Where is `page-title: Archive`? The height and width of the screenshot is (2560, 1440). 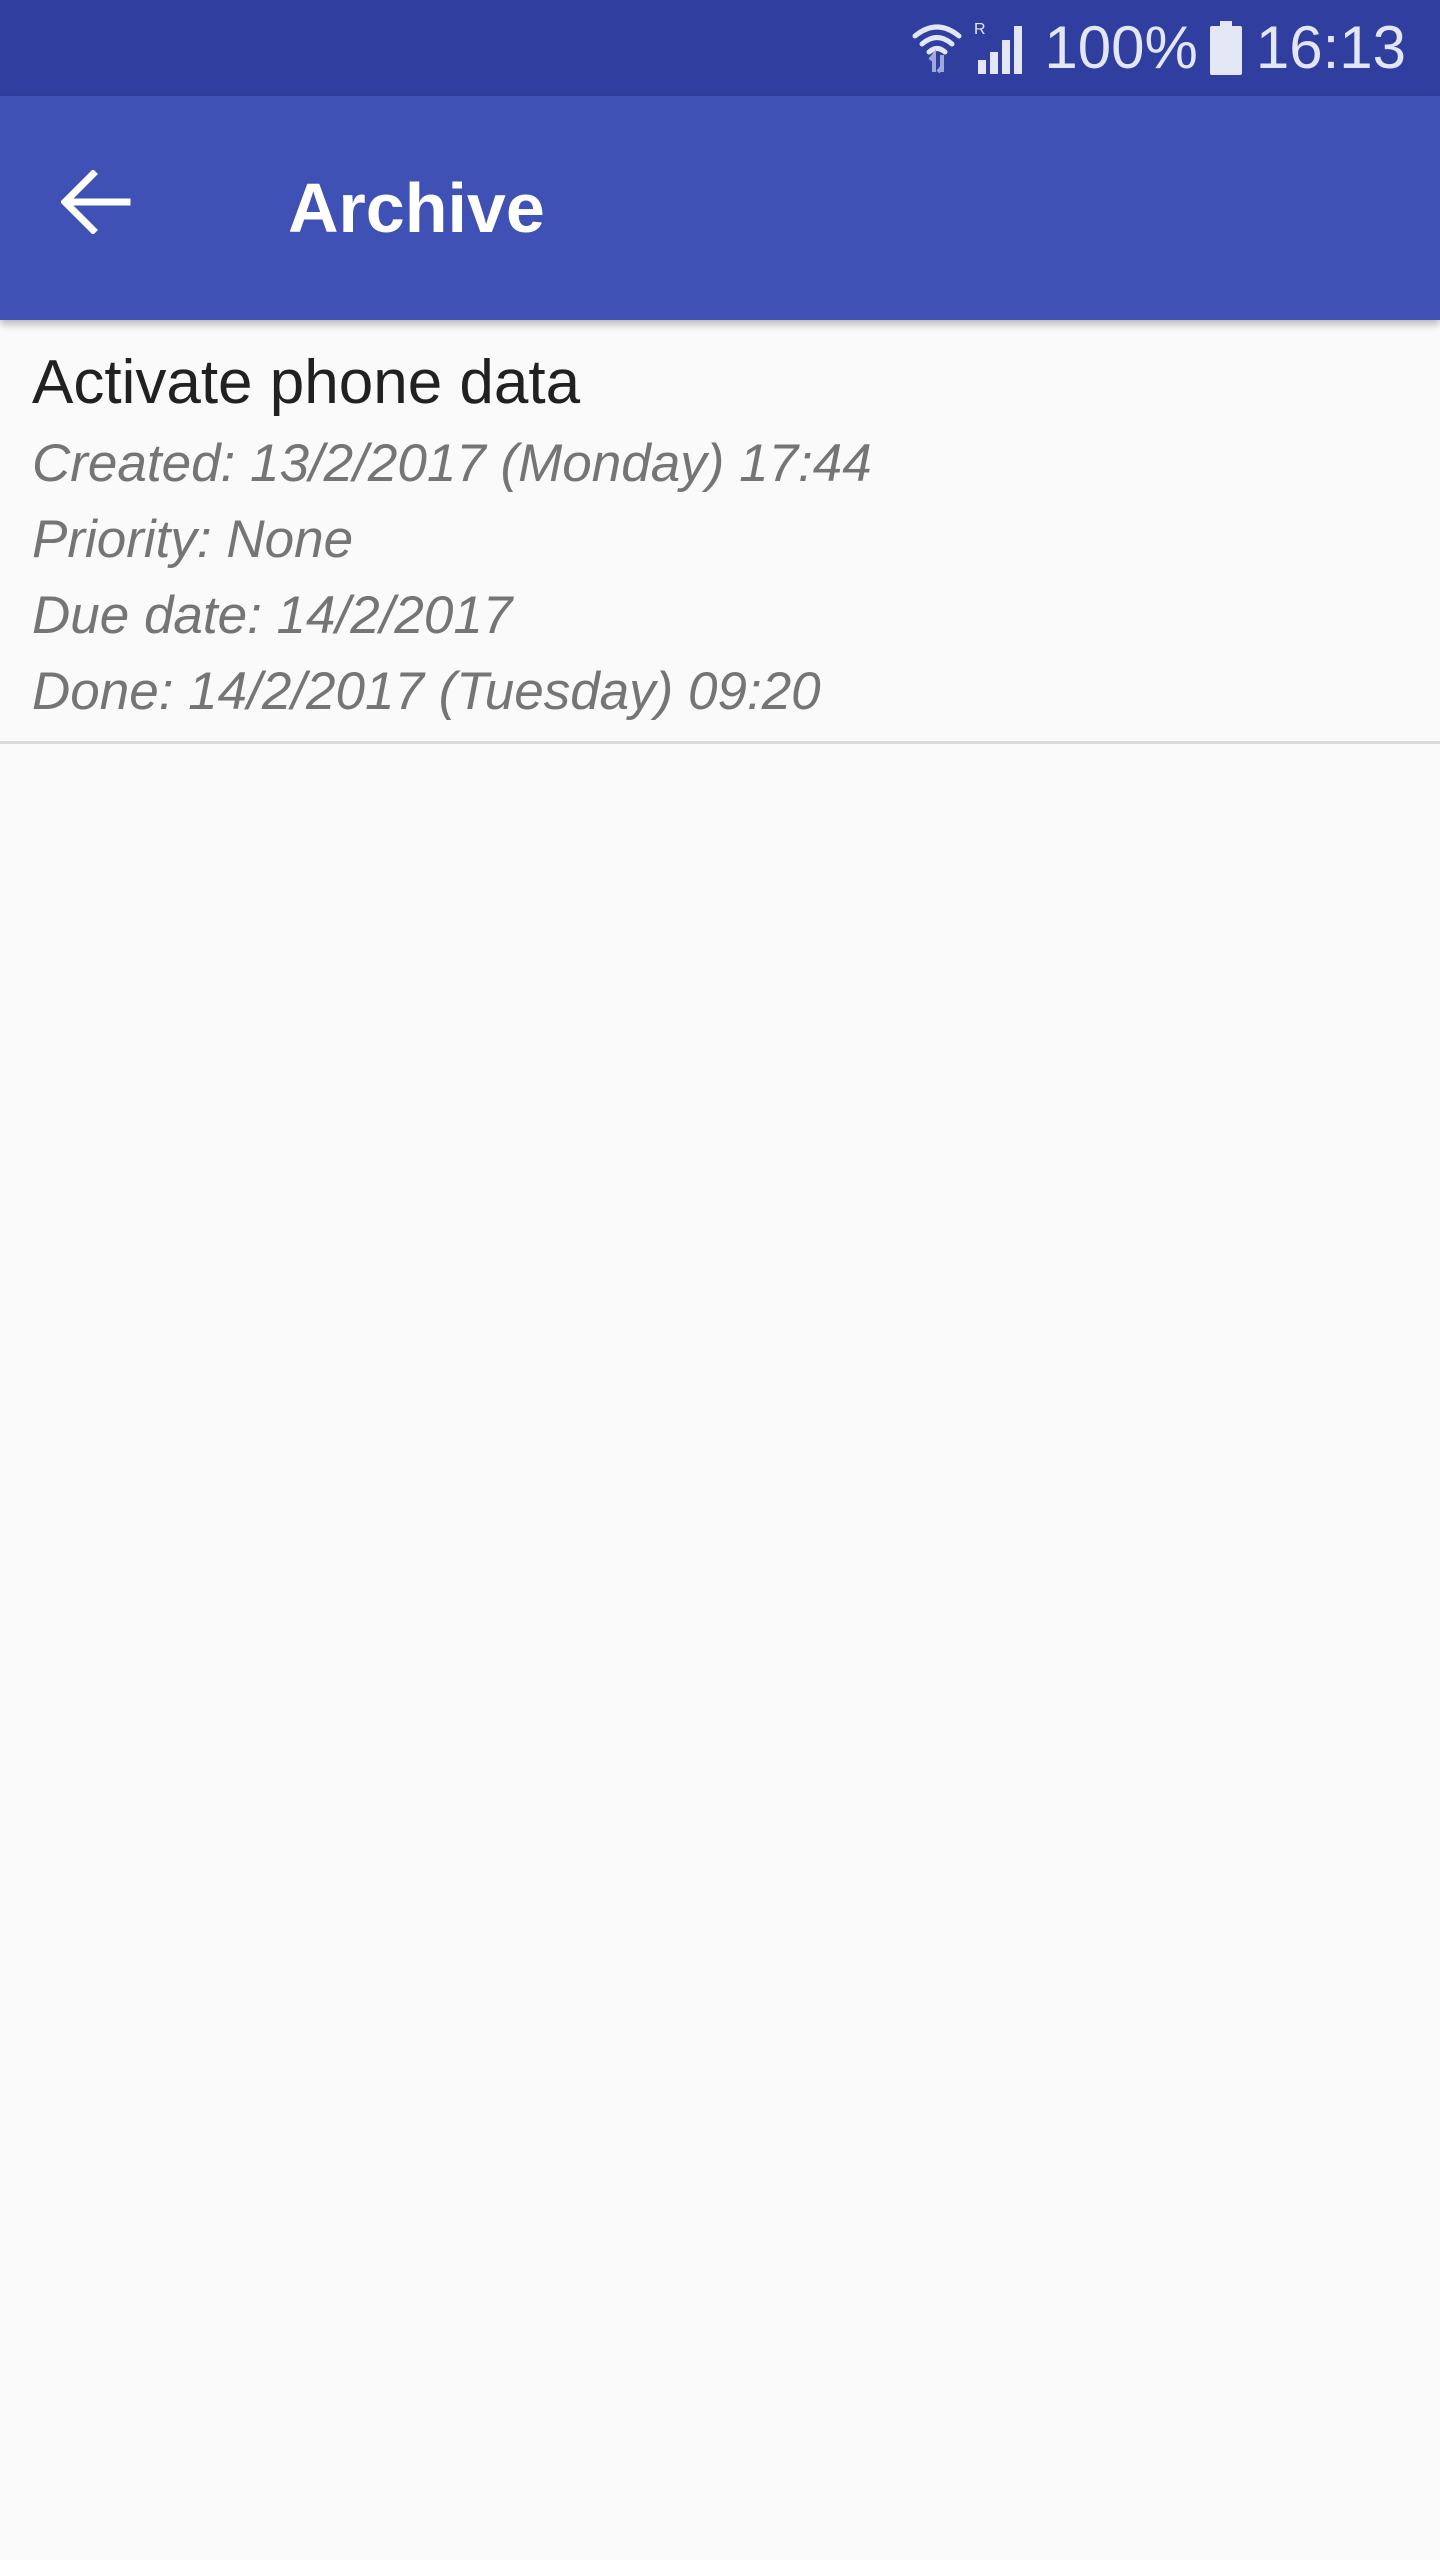 page-title: Archive is located at coordinates (416, 208).